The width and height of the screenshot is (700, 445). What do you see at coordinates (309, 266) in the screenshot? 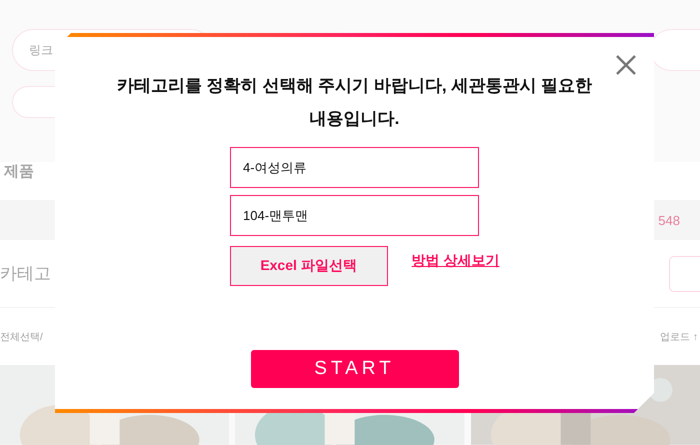
I see `file-select-button: Excel 파일선택` at bounding box center [309, 266].